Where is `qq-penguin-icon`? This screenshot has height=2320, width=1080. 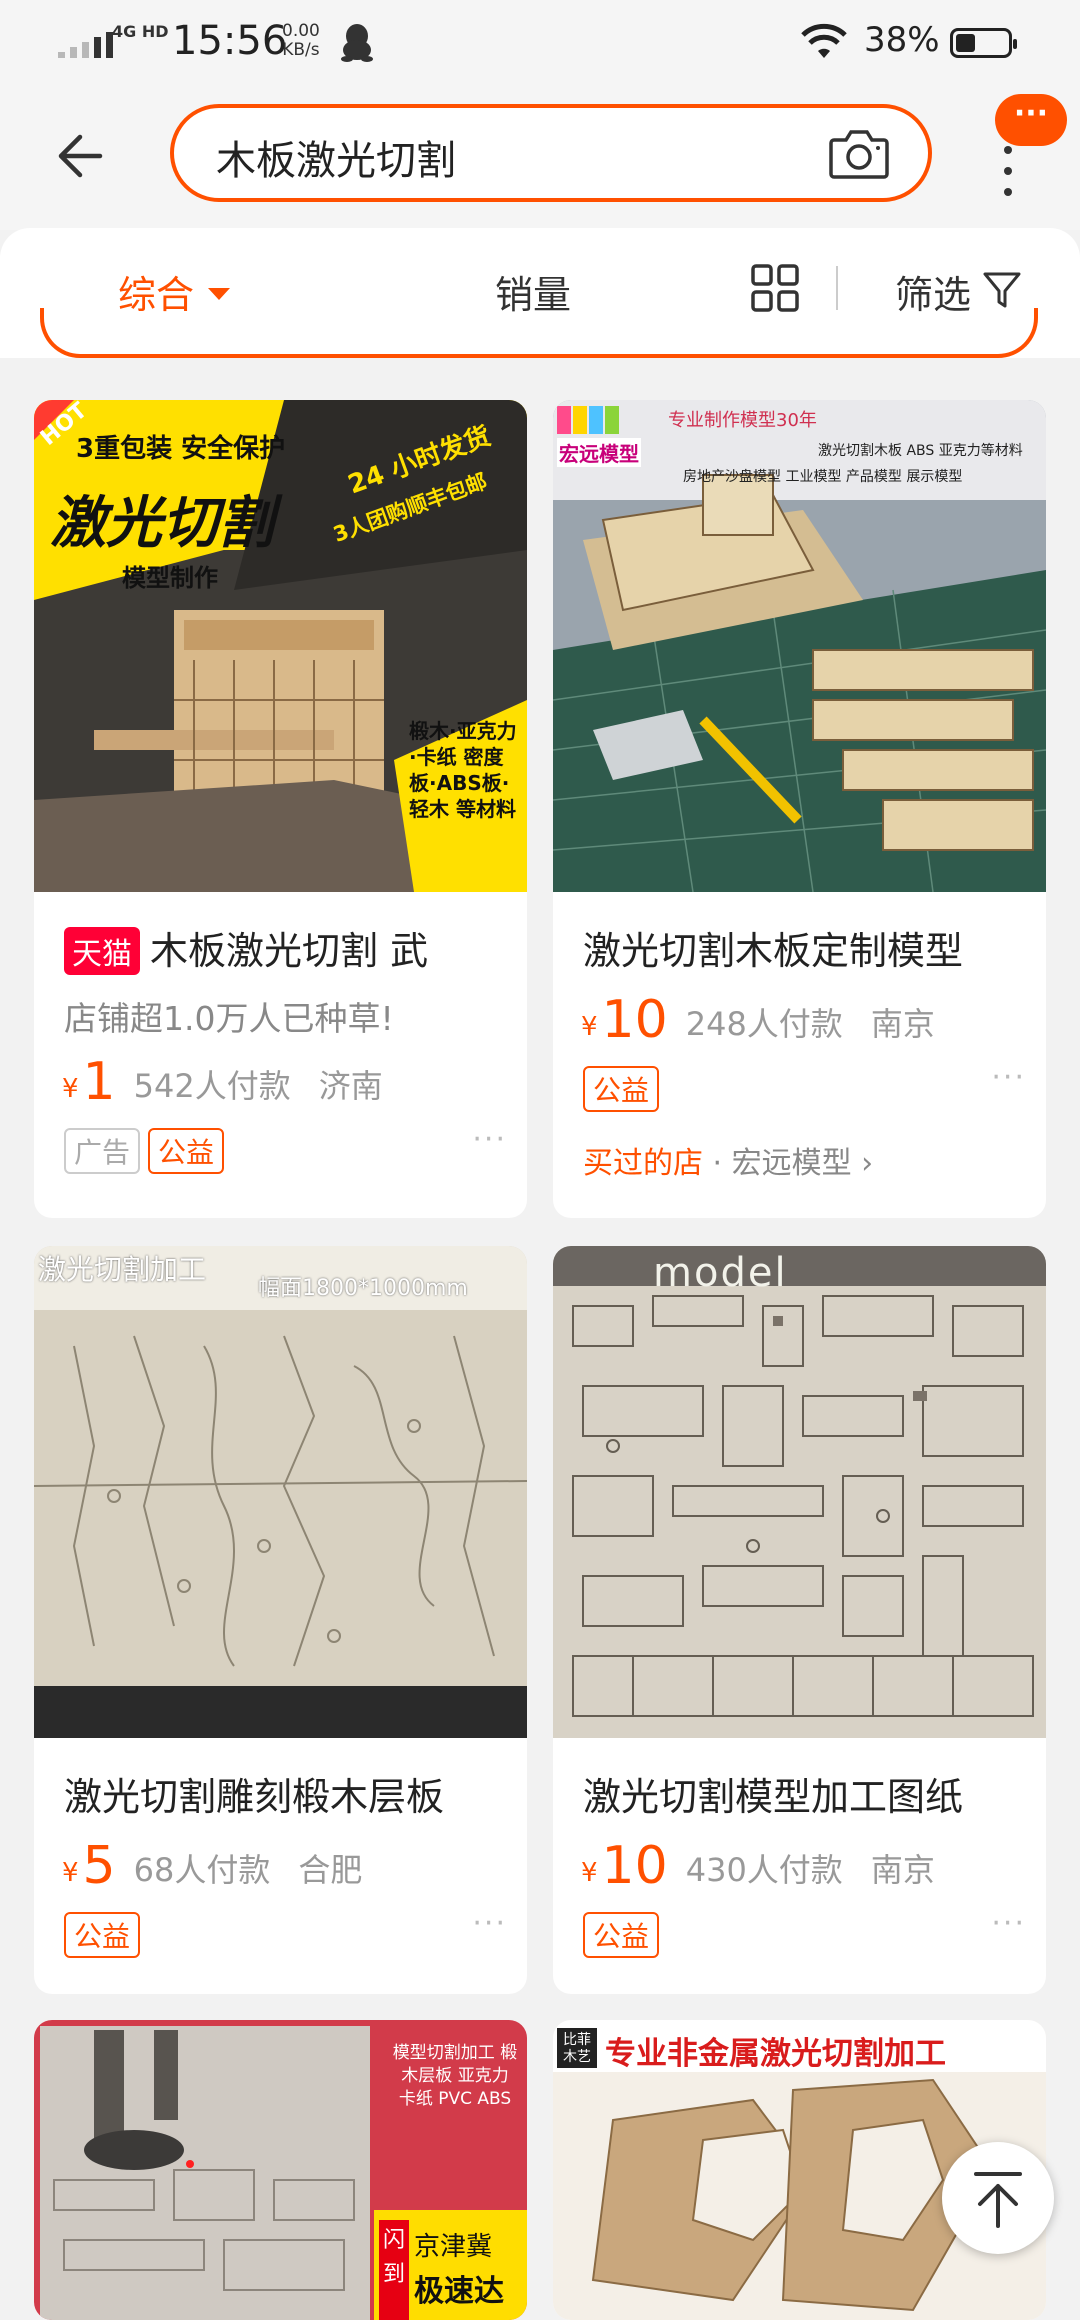 qq-penguin-icon is located at coordinates (357, 43).